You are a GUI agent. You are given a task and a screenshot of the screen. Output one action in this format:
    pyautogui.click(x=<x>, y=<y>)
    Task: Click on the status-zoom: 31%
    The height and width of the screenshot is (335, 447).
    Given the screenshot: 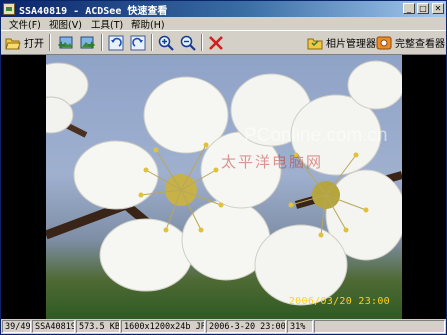 What is the action you would take?
    pyautogui.click(x=300, y=326)
    